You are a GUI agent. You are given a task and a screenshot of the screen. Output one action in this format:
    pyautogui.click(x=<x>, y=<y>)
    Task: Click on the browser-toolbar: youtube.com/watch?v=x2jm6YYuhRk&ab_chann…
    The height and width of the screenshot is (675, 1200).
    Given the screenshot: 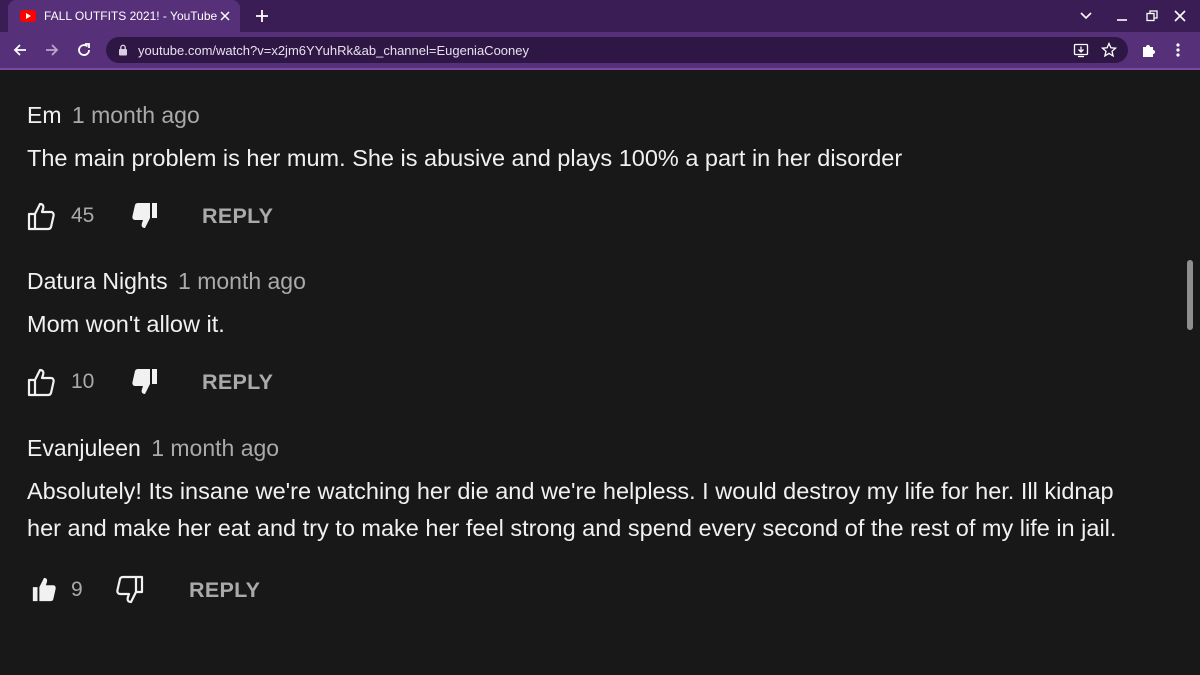 What is the action you would take?
    pyautogui.click(x=600, y=51)
    